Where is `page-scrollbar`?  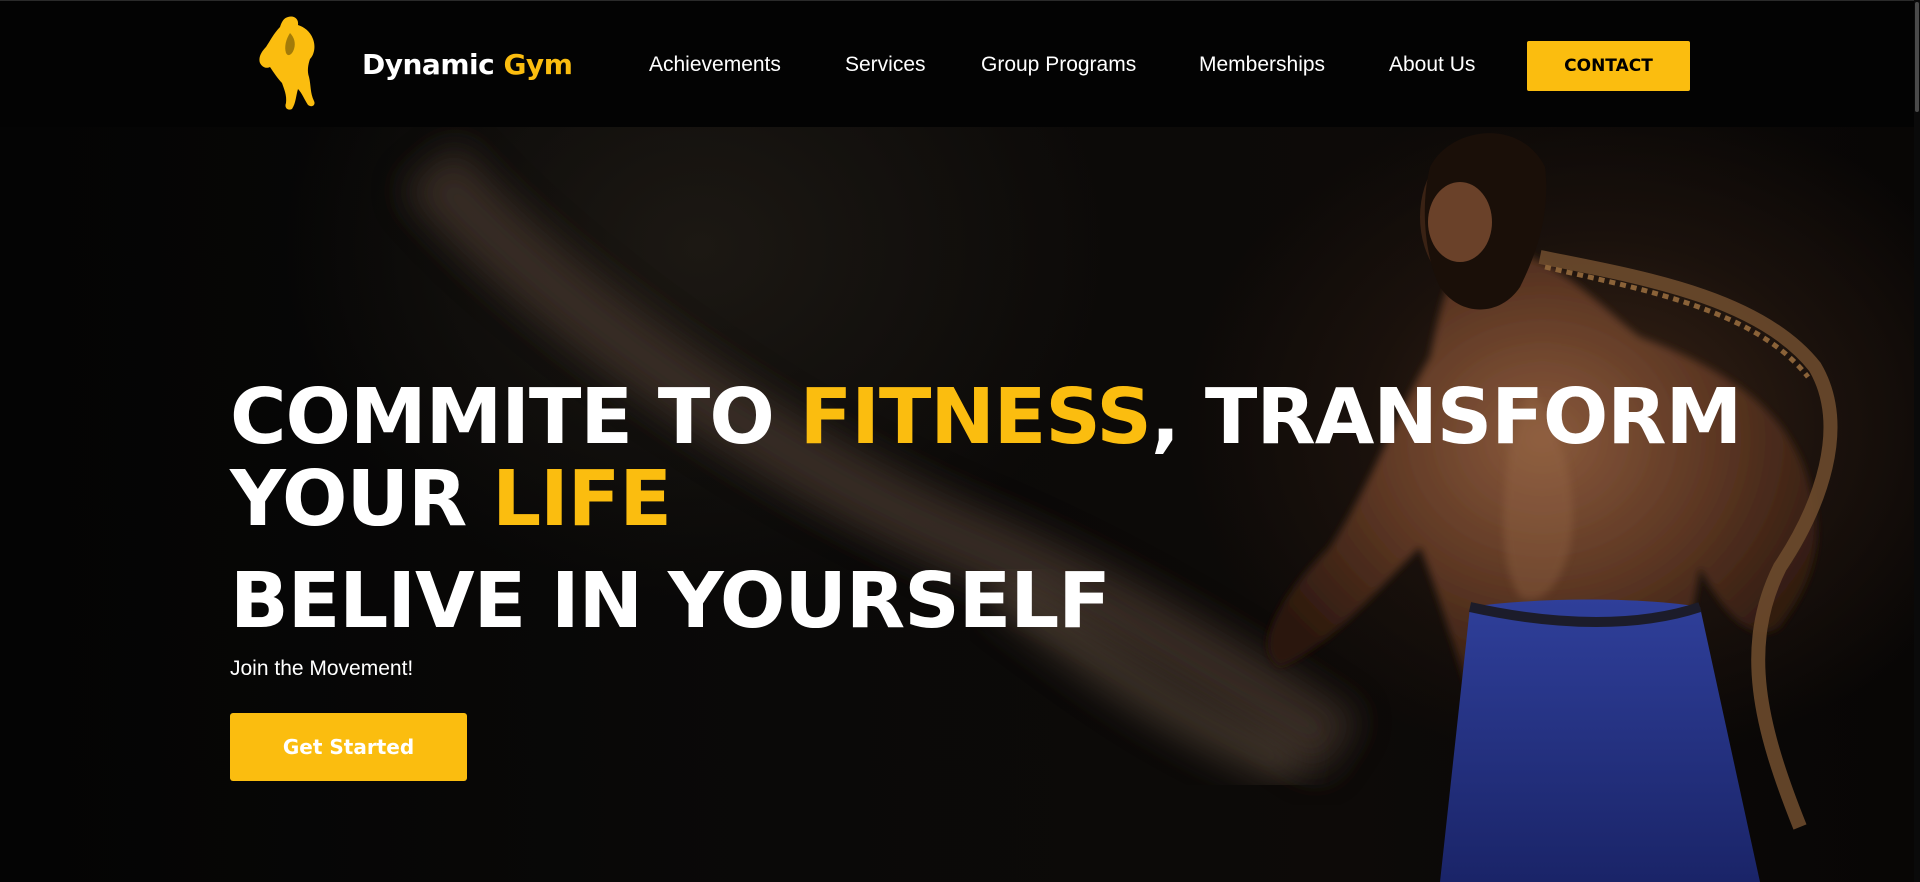
page-scrollbar is located at coordinates (1917, 441).